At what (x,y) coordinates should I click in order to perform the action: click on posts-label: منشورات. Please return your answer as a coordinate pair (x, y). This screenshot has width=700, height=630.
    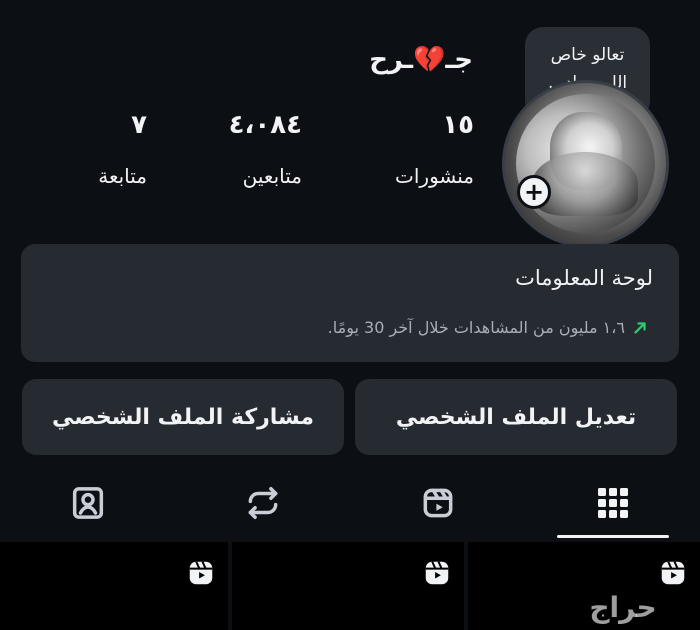
    Looking at the image, I should click on (434, 176).